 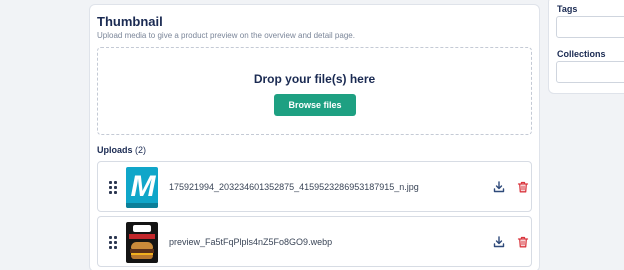 I want to click on uploads-count: (2), so click(x=141, y=150).